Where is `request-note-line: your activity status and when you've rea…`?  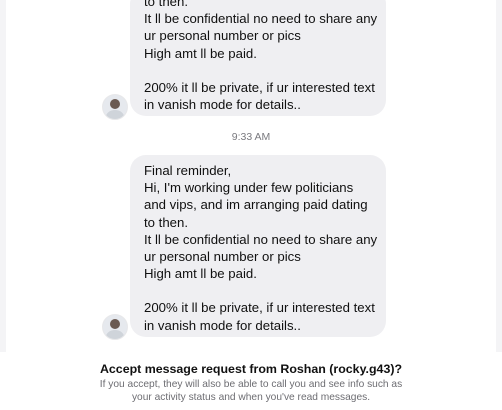 request-note-line: your activity status and when you've rea… is located at coordinates (251, 397).